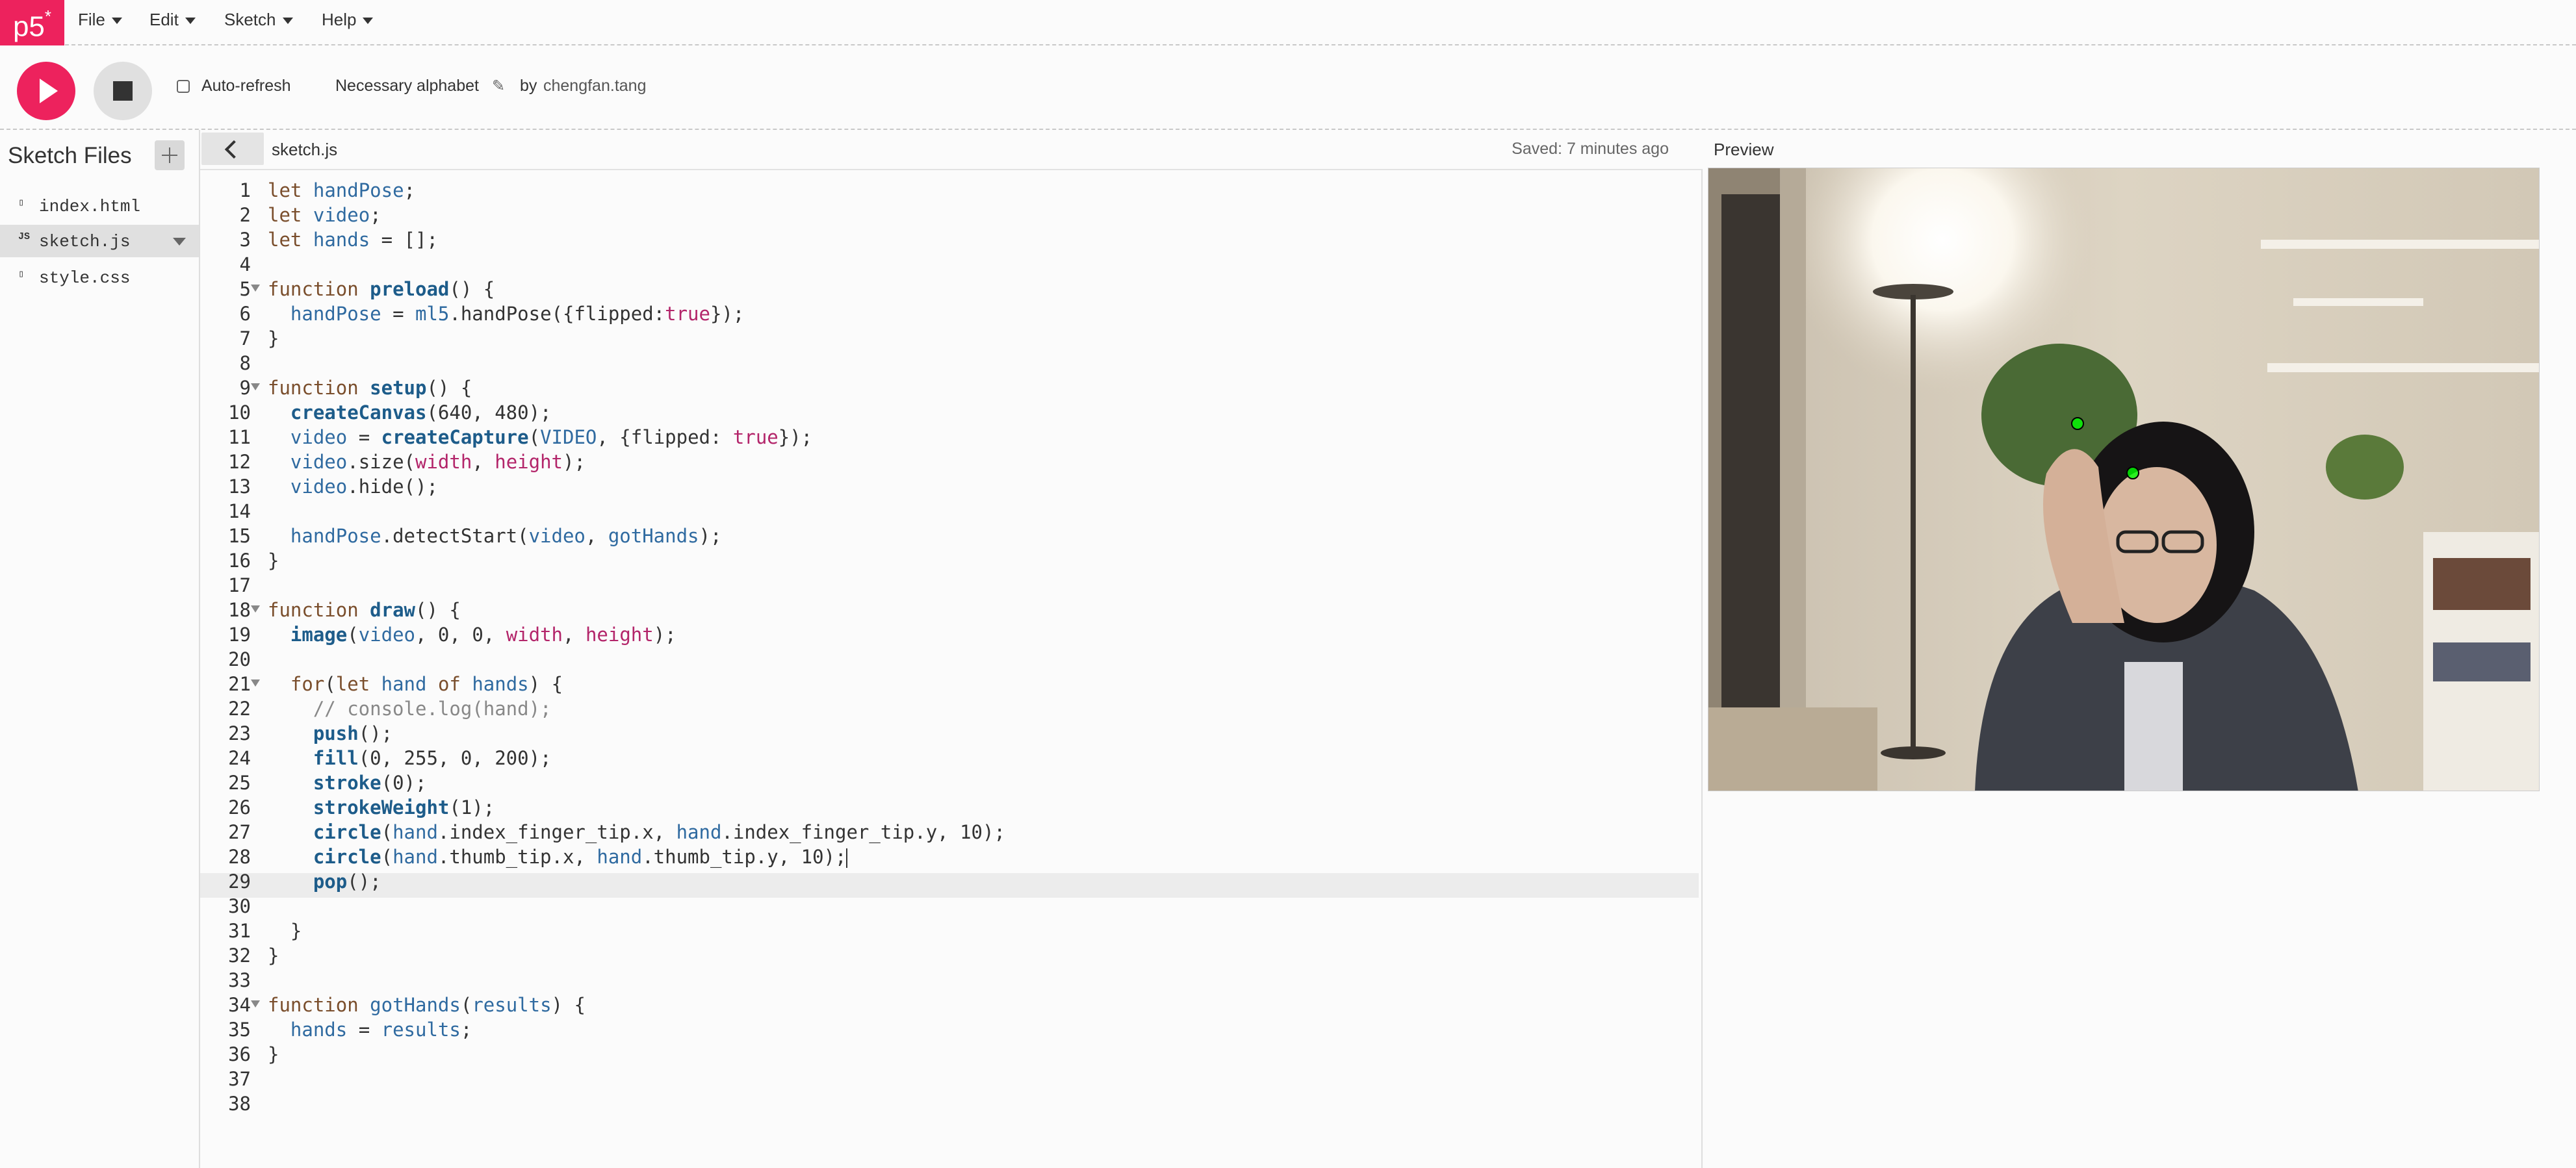 This screenshot has width=2576, height=1168. I want to click on code-line: function setup() {, so click(370, 387).